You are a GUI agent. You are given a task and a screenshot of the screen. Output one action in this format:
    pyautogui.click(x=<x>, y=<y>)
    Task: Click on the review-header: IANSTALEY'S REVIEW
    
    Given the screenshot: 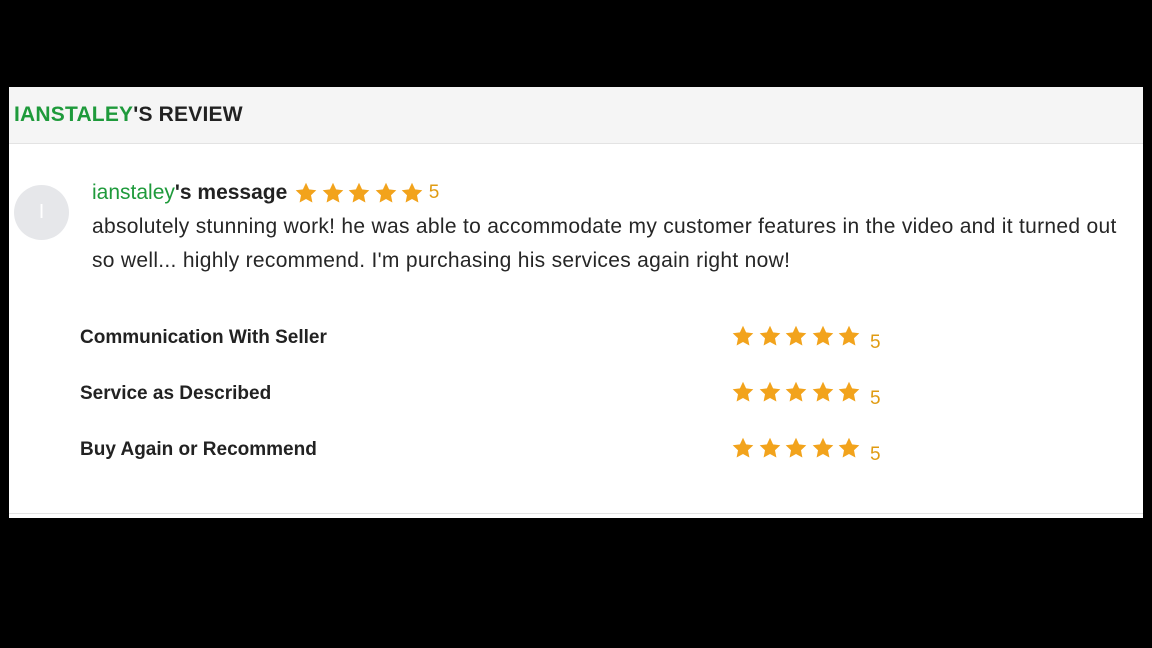 What is the action you would take?
    pyautogui.click(x=576, y=115)
    